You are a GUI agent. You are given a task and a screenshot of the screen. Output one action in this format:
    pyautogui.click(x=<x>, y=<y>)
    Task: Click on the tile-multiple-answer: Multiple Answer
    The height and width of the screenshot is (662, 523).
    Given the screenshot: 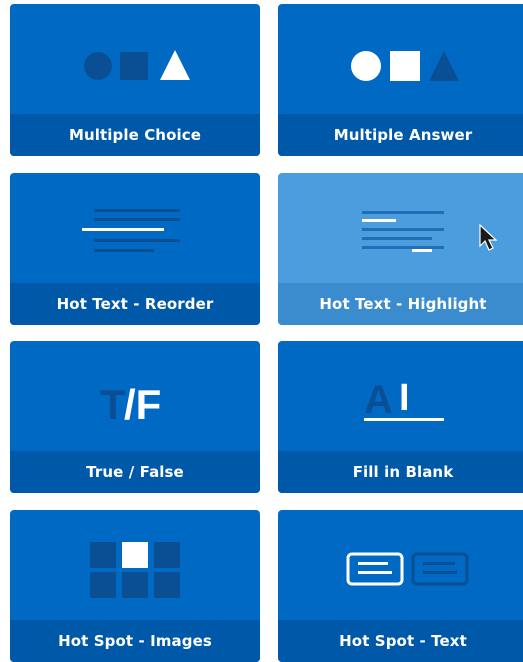 What is the action you would take?
    pyautogui.click(x=400, y=80)
    